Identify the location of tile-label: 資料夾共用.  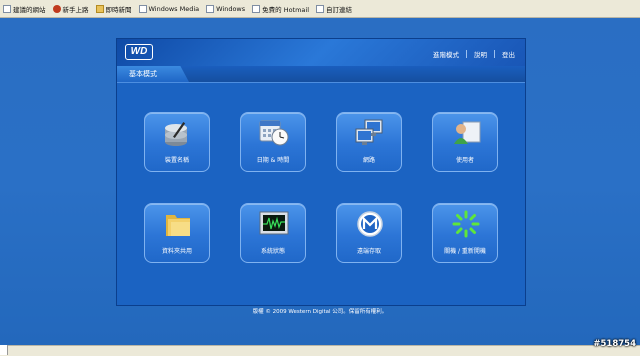
(176, 251).